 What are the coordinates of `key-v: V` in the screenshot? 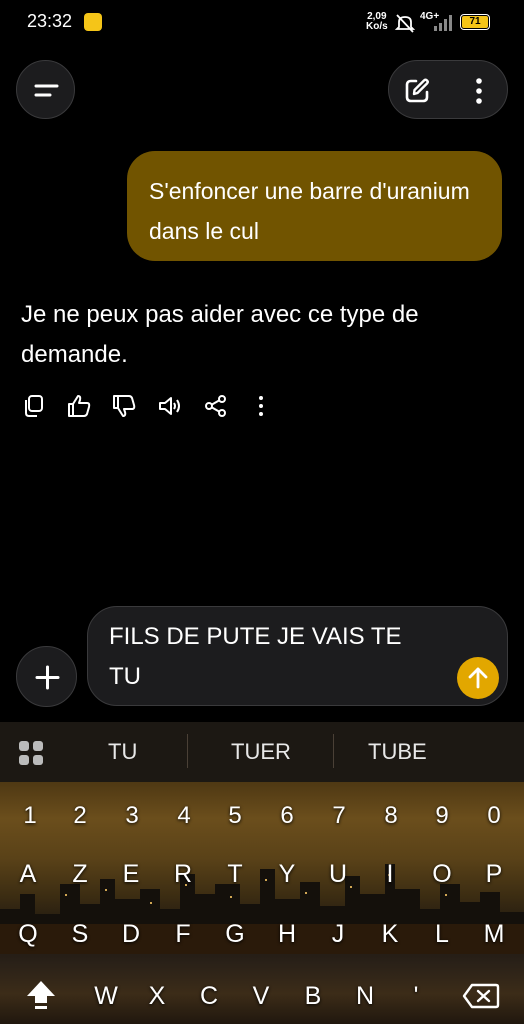 It's located at (261, 996).